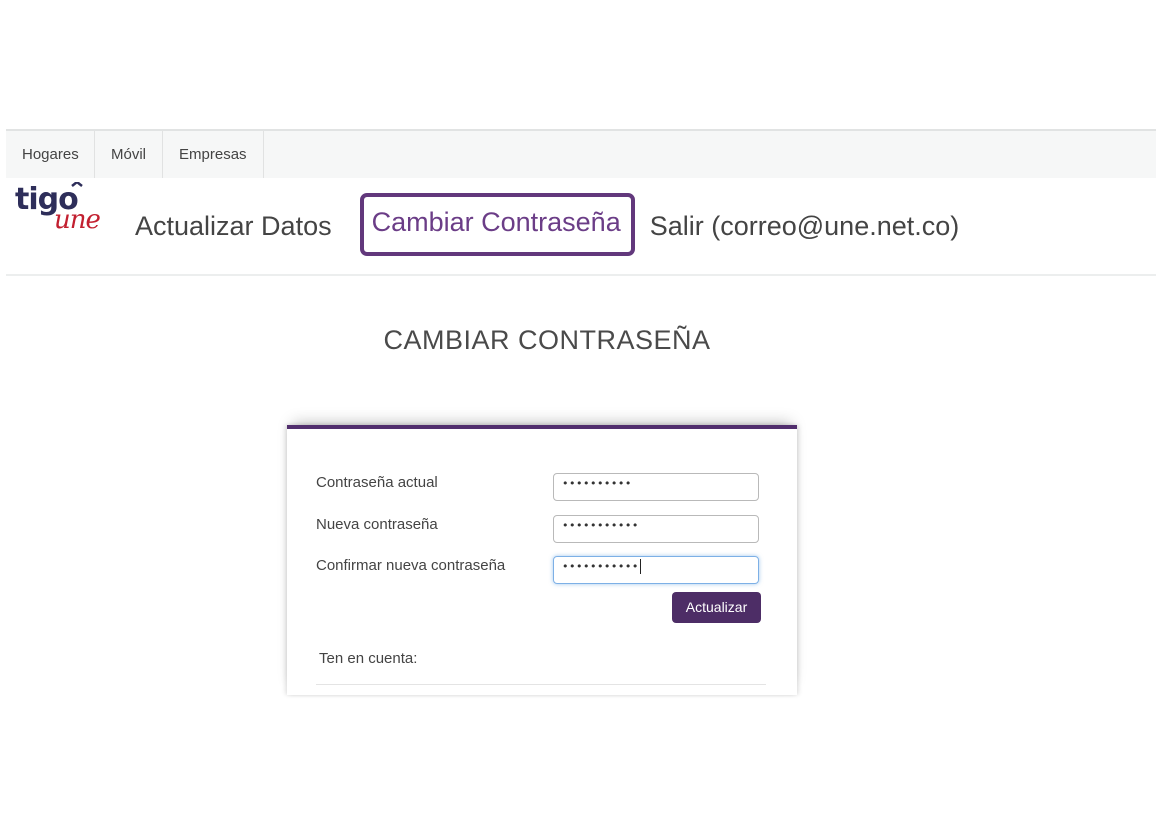 This screenshot has height=817, width=1163. Describe the element at coordinates (547, 340) in the screenshot. I see `page-title: CAMBIAR CONTRASEÑA` at that location.